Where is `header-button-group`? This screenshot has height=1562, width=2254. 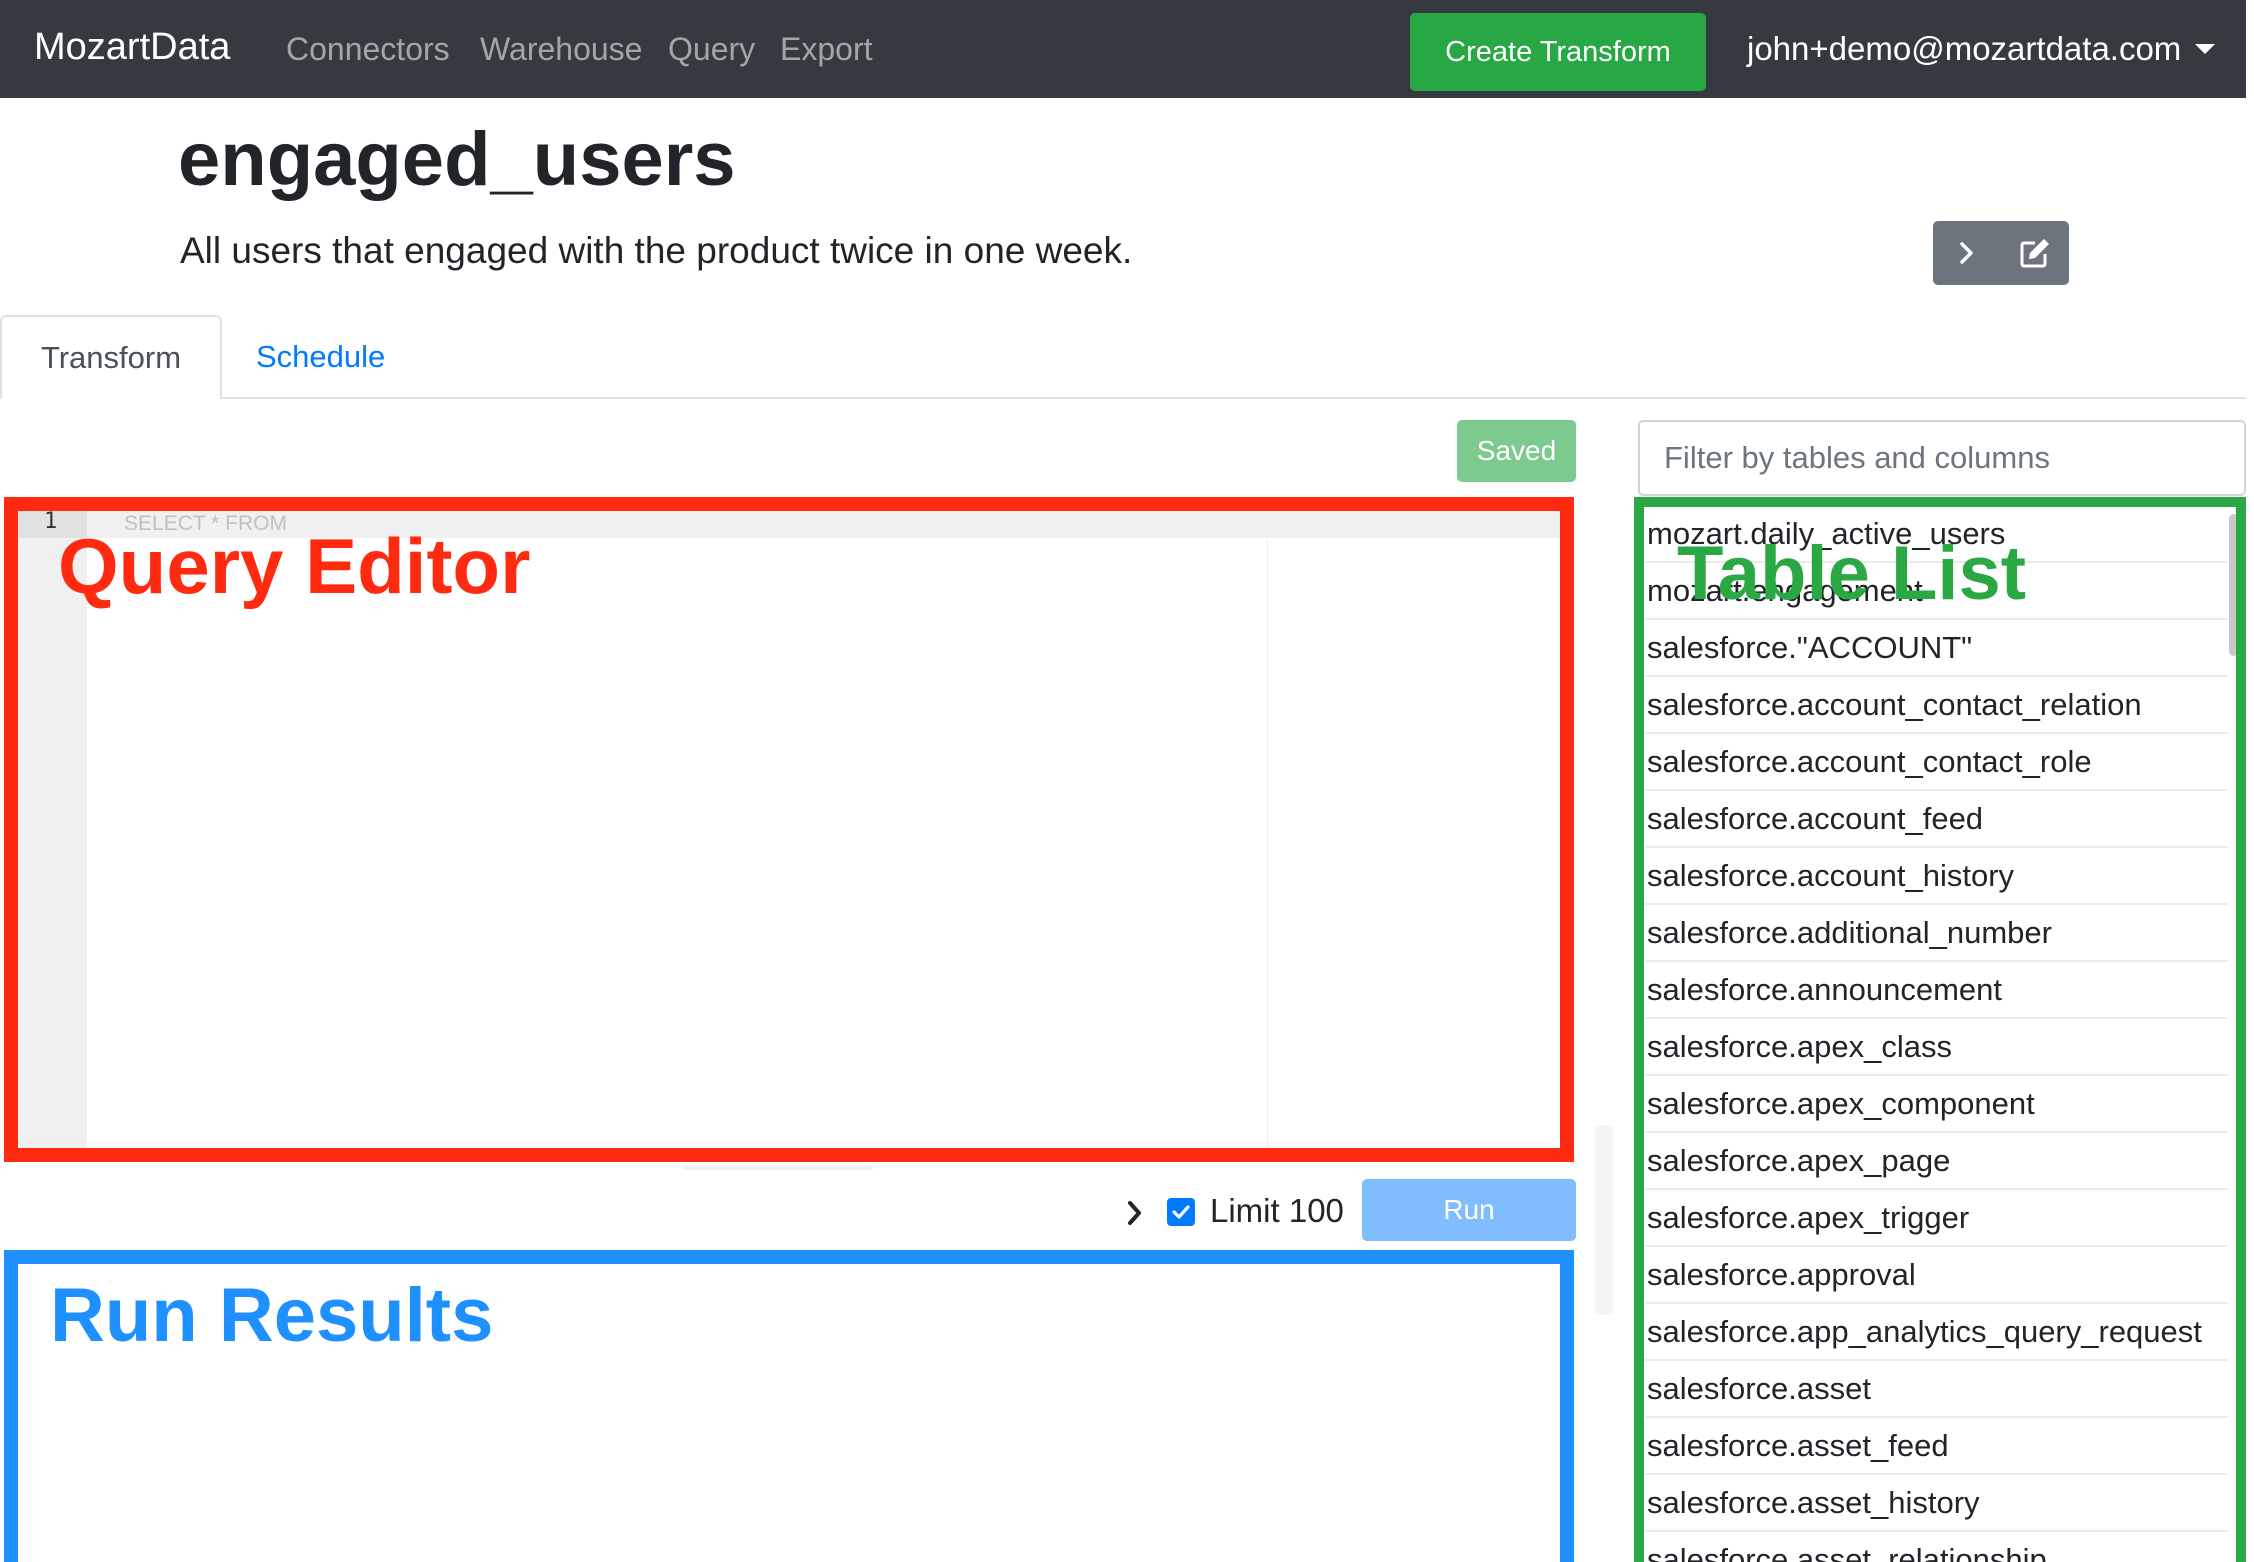 header-button-group is located at coordinates (2001, 253).